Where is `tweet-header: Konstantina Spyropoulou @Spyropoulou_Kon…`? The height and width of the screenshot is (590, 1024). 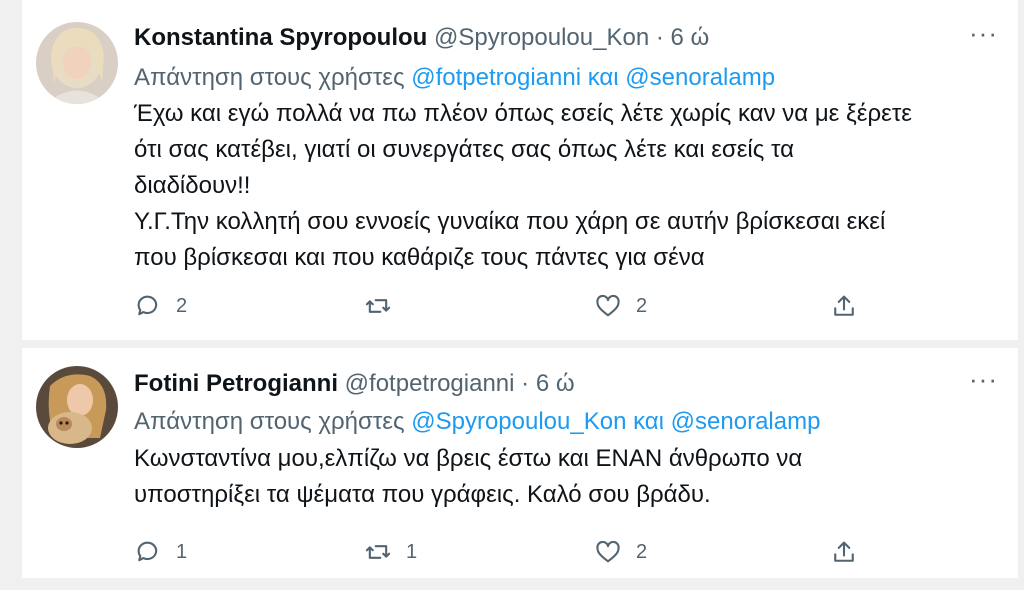
tweet-header: Konstantina Spyropoulou @Spyropoulou_Kon… is located at coordinates (421, 38).